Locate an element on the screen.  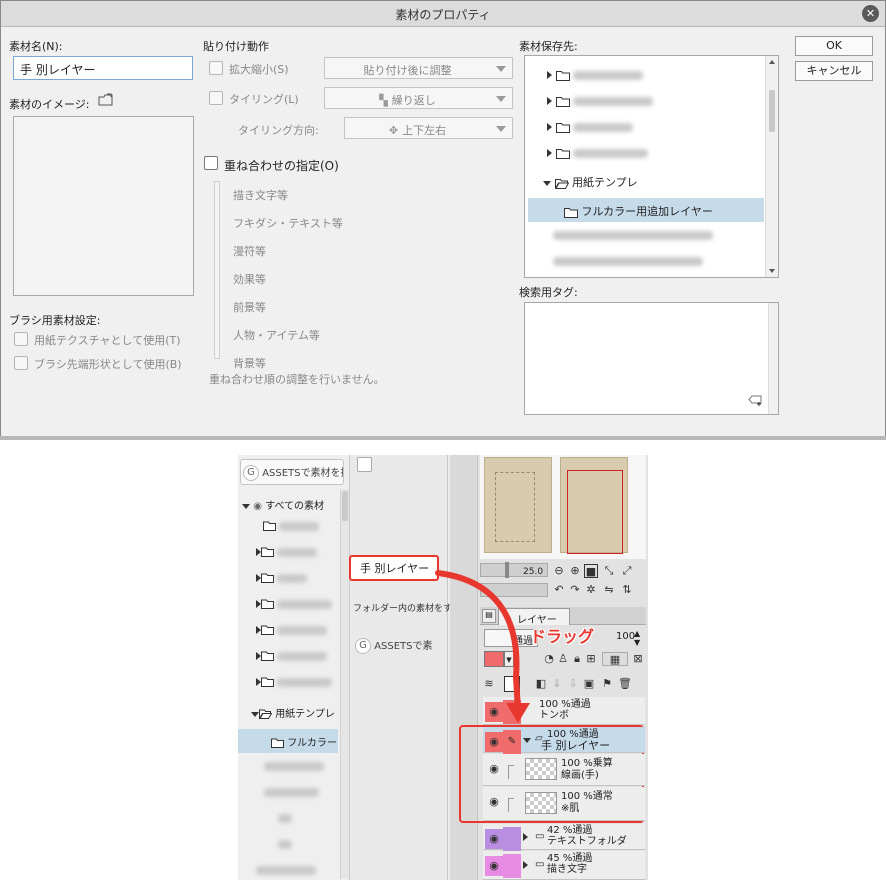
save-destination-label: 素材保存先: is located at coordinates (548, 46).